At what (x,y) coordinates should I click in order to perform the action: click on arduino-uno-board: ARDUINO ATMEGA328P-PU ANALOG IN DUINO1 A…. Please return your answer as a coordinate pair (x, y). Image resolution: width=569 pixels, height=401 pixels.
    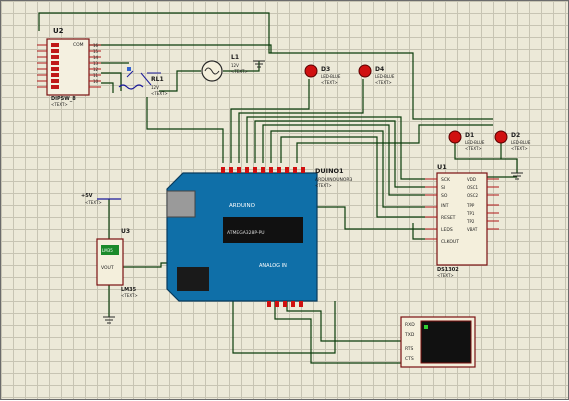
    Looking at the image, I should click on (259, 237).